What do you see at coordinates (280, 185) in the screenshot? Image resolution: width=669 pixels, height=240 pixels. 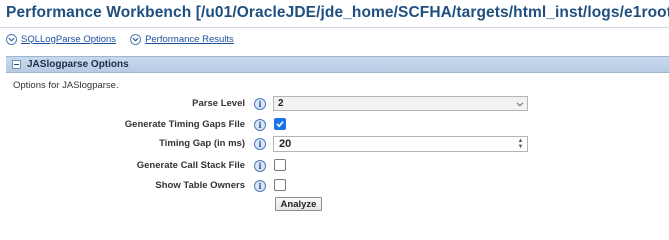 I see `show-table-owners-checkbox` at bounding box center [280, 185].